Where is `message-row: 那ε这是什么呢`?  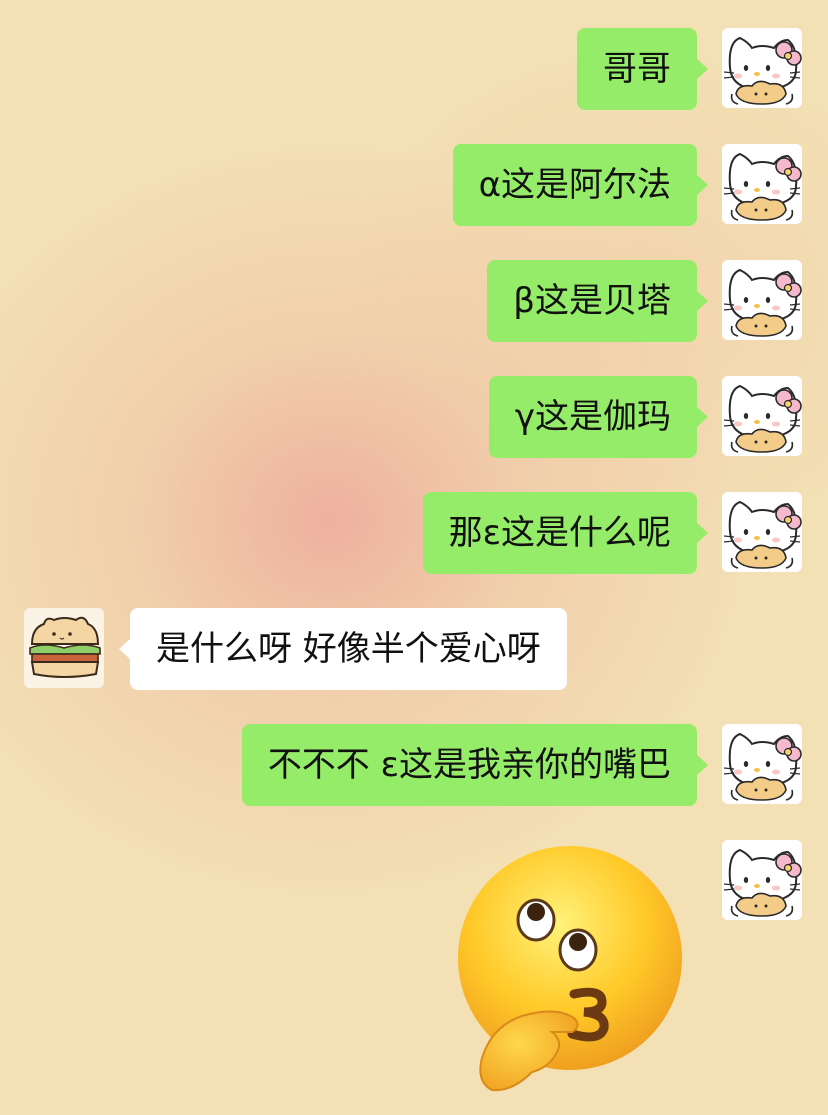
message-row: 那ε这是什么呢 is located at coordinates (414, 534).